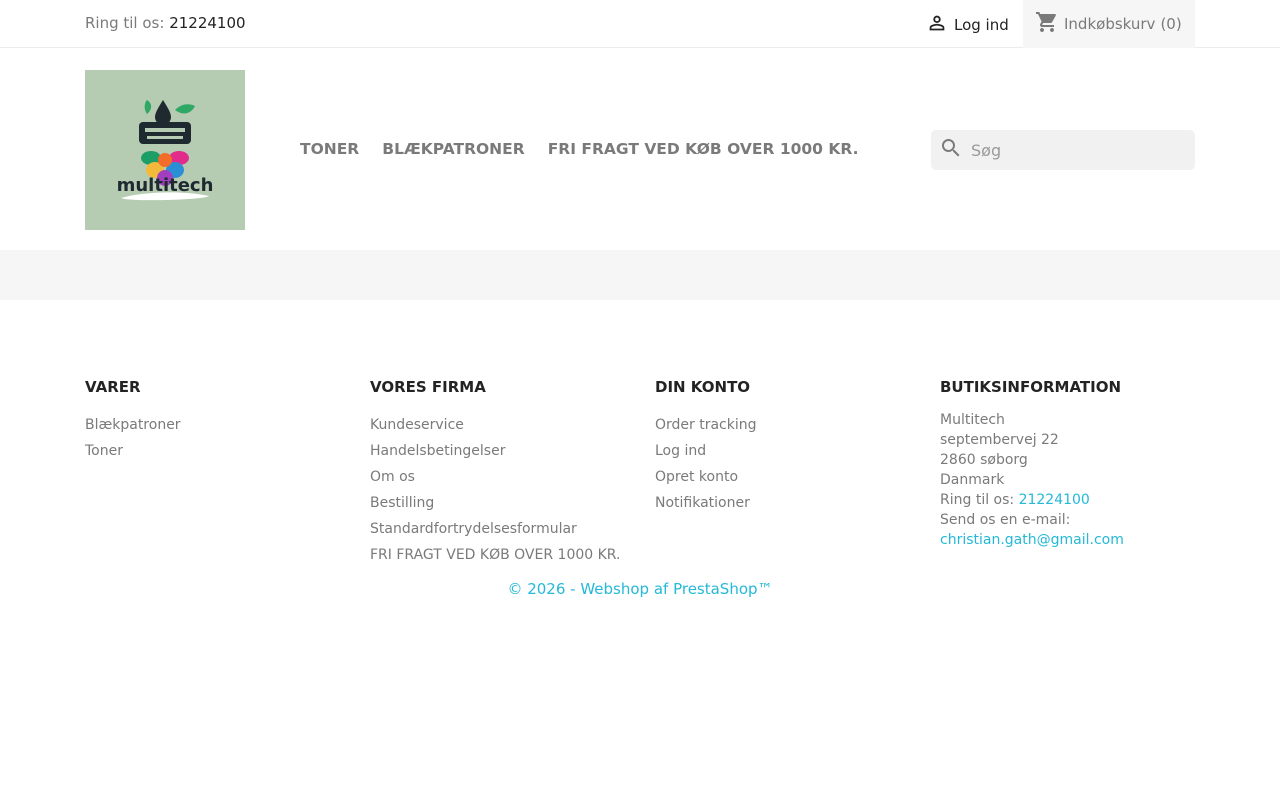 The height and width of the screenshot is (800, 1280). What do you see at coordinates (1032, 540) in the screenshot?
I see `store-email-link: christian.gath@gmail.com` at bounding box center [1032, 540].